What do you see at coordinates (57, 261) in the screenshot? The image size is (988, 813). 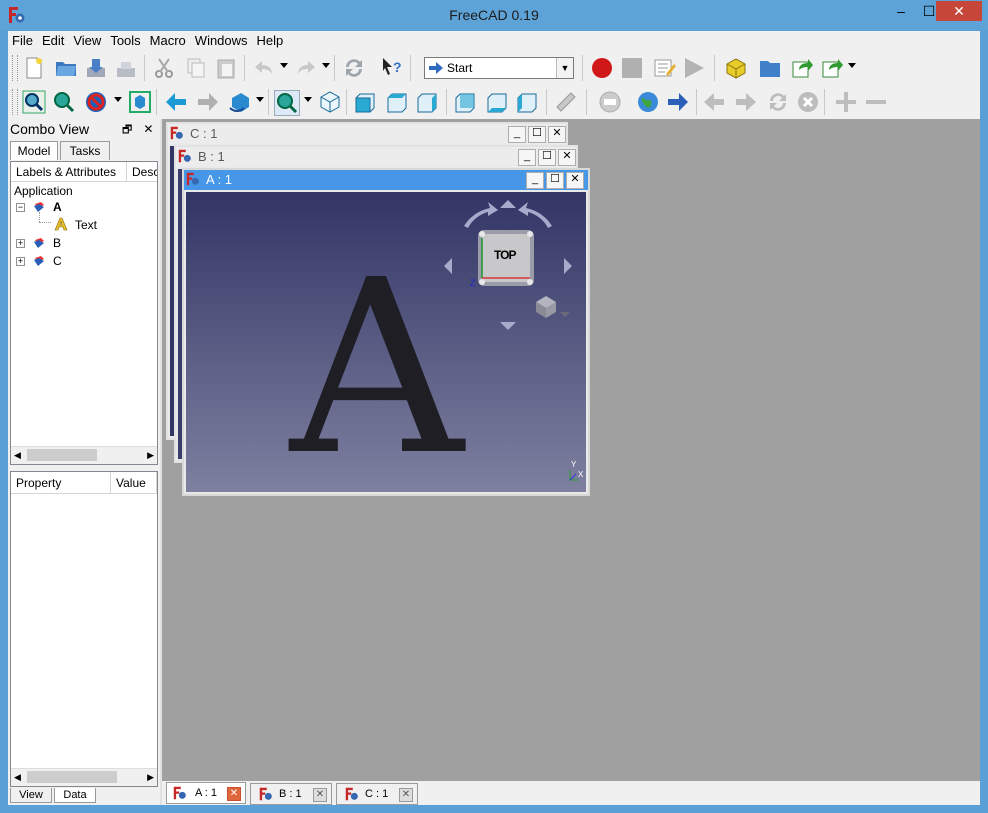 I see `tree-item-c: C` at bounding box center [57, 261].